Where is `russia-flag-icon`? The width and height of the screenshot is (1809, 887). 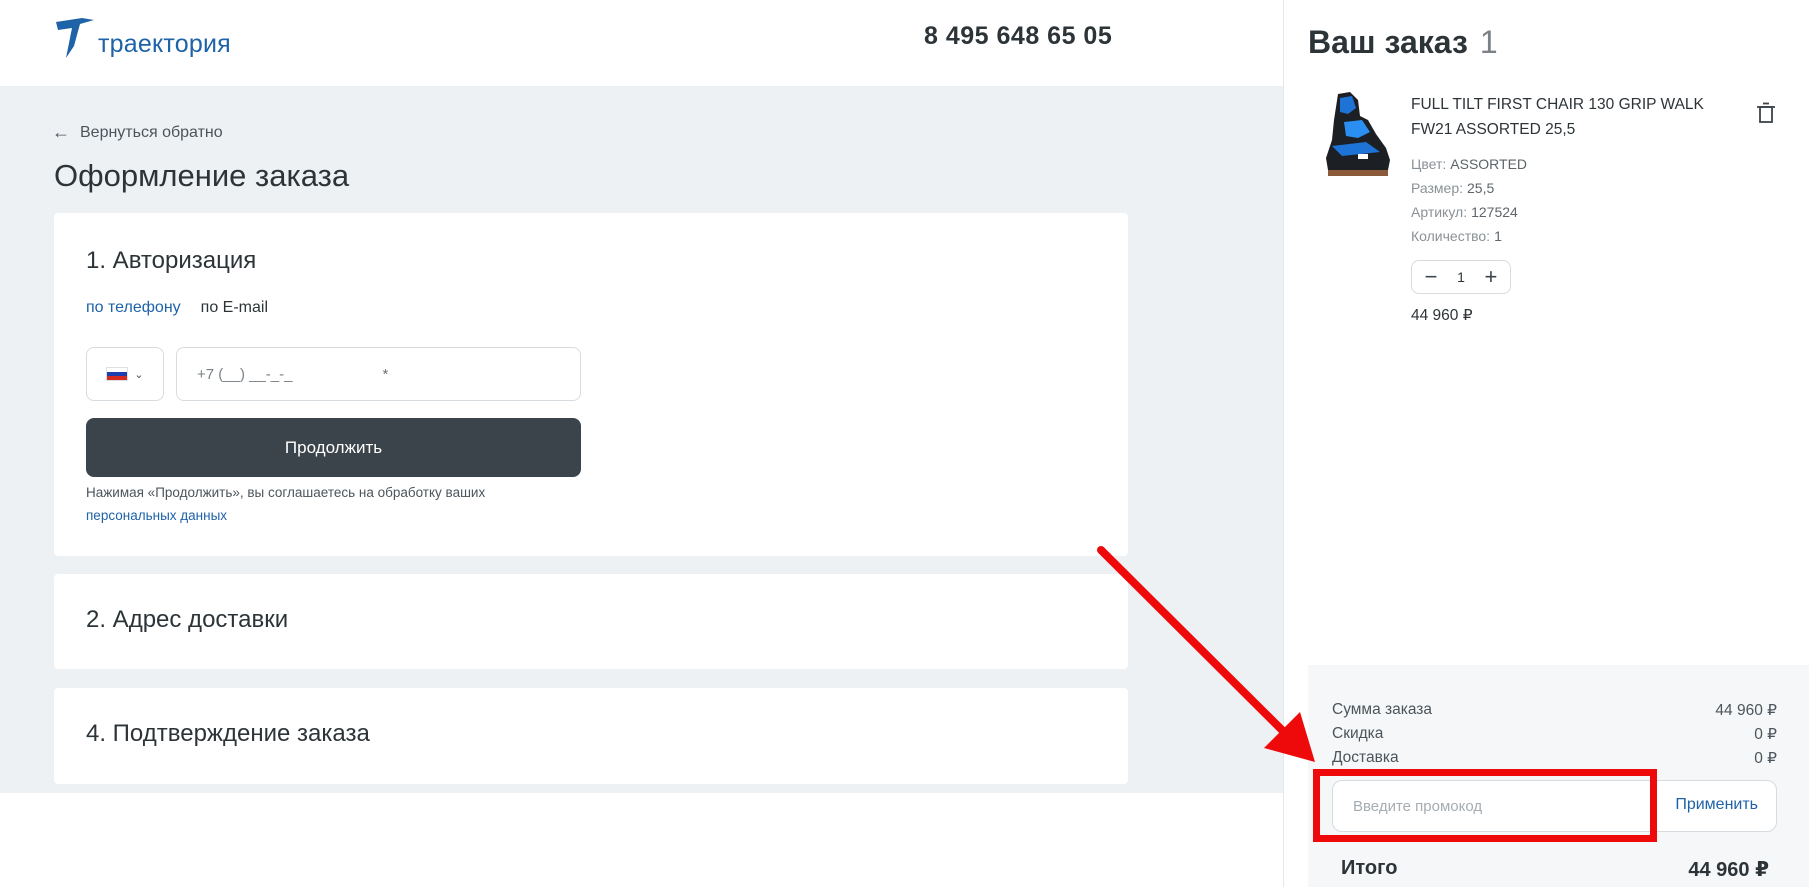
russia-flag-icon is located at coordinates (117, 374).